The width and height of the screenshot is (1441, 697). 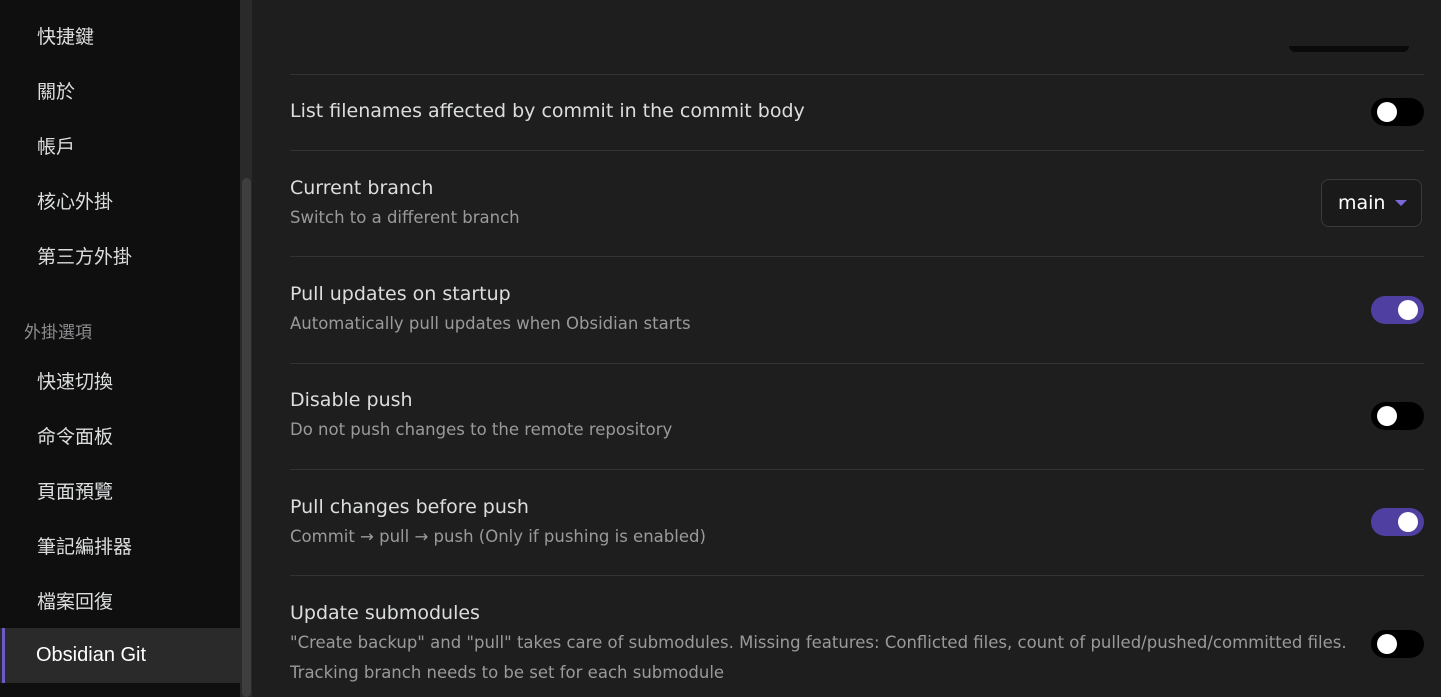 I want to click on chevron-down-icon, so click(x=1401, y=203).